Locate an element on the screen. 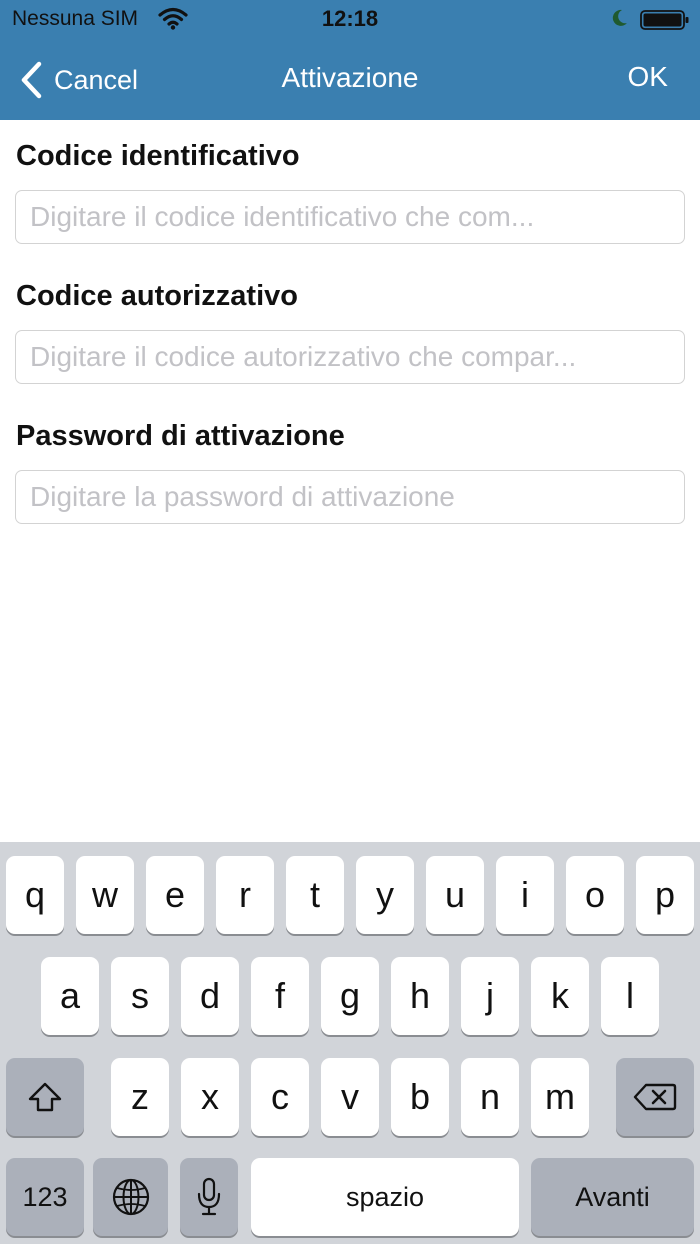 This screenshot has height=1244, width=700. key-c: c is located at coordinates (280, 1097).